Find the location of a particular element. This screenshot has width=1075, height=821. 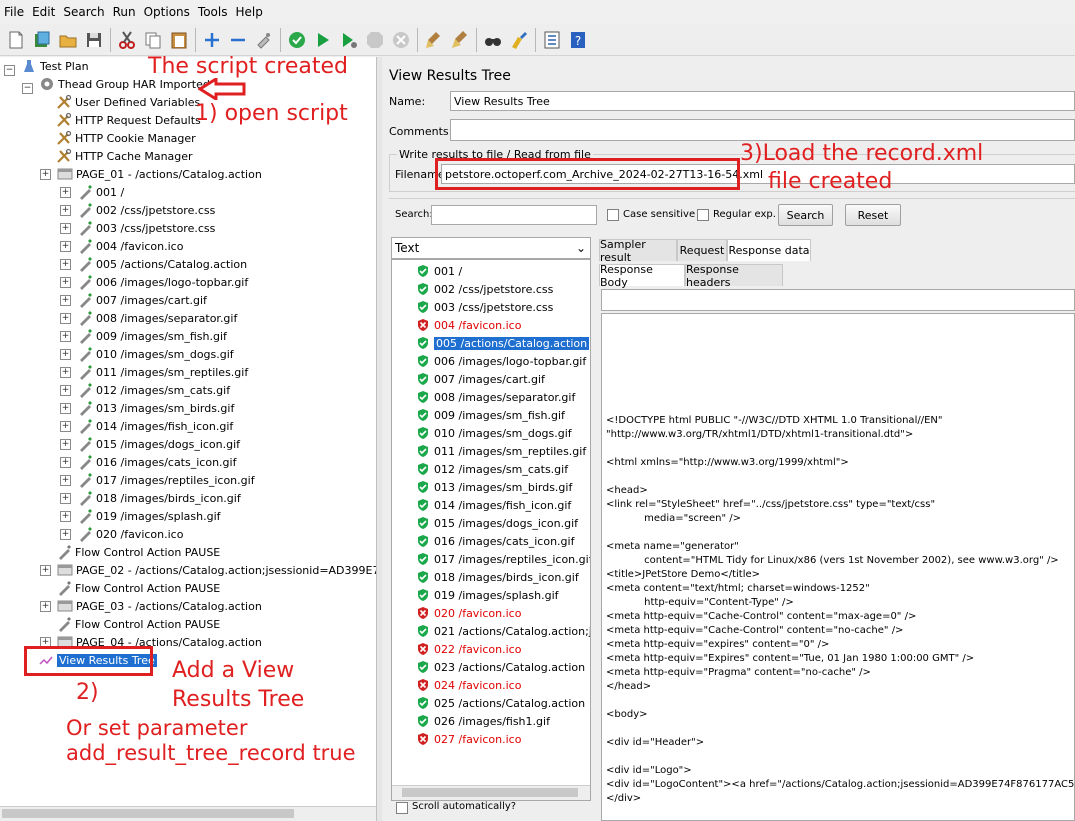

menu-run: Run is located at coordinates (124, 12).